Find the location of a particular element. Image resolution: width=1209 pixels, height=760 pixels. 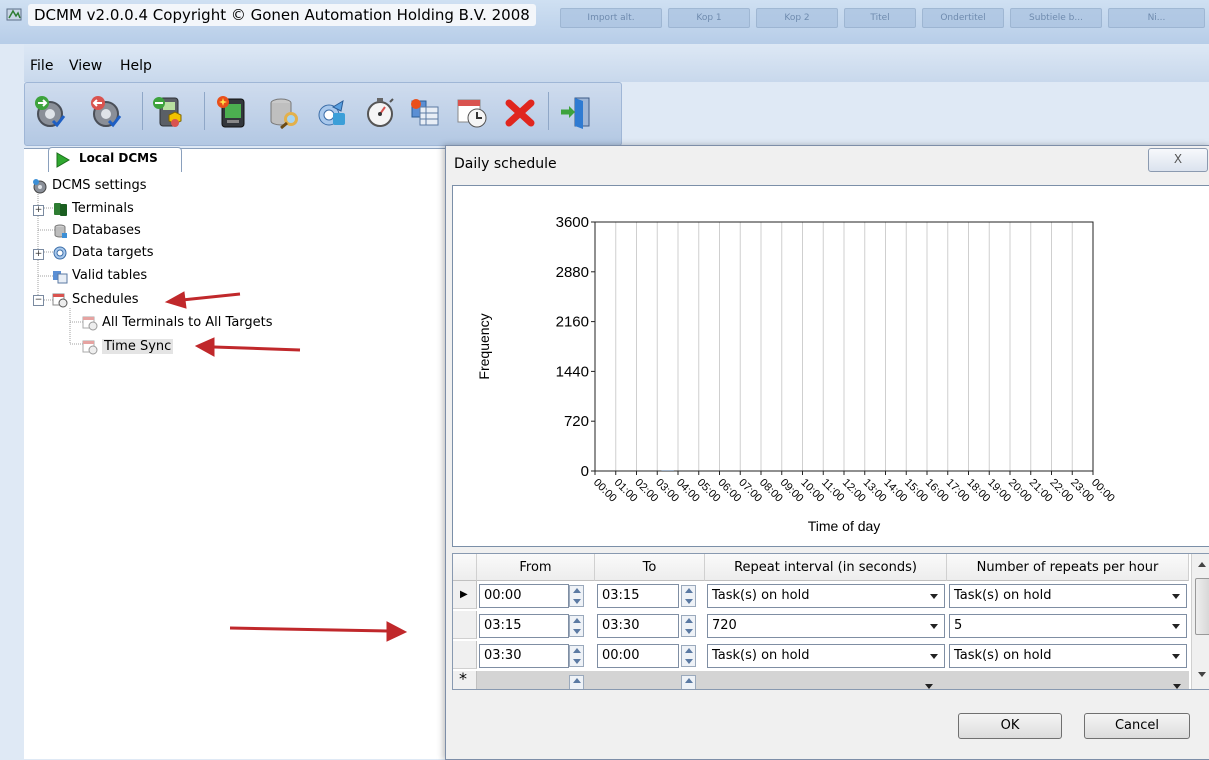

tree-label: Schedules is located at coordinates (105, 299).